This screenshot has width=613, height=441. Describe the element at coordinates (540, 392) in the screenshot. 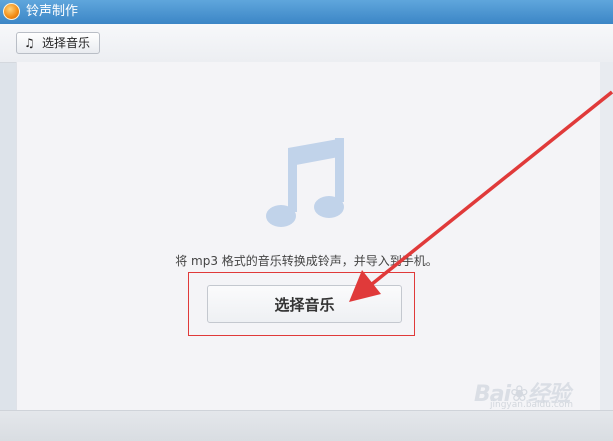

I see `watermark: Bai❀经验 jingyan.baidu.com` at that location.